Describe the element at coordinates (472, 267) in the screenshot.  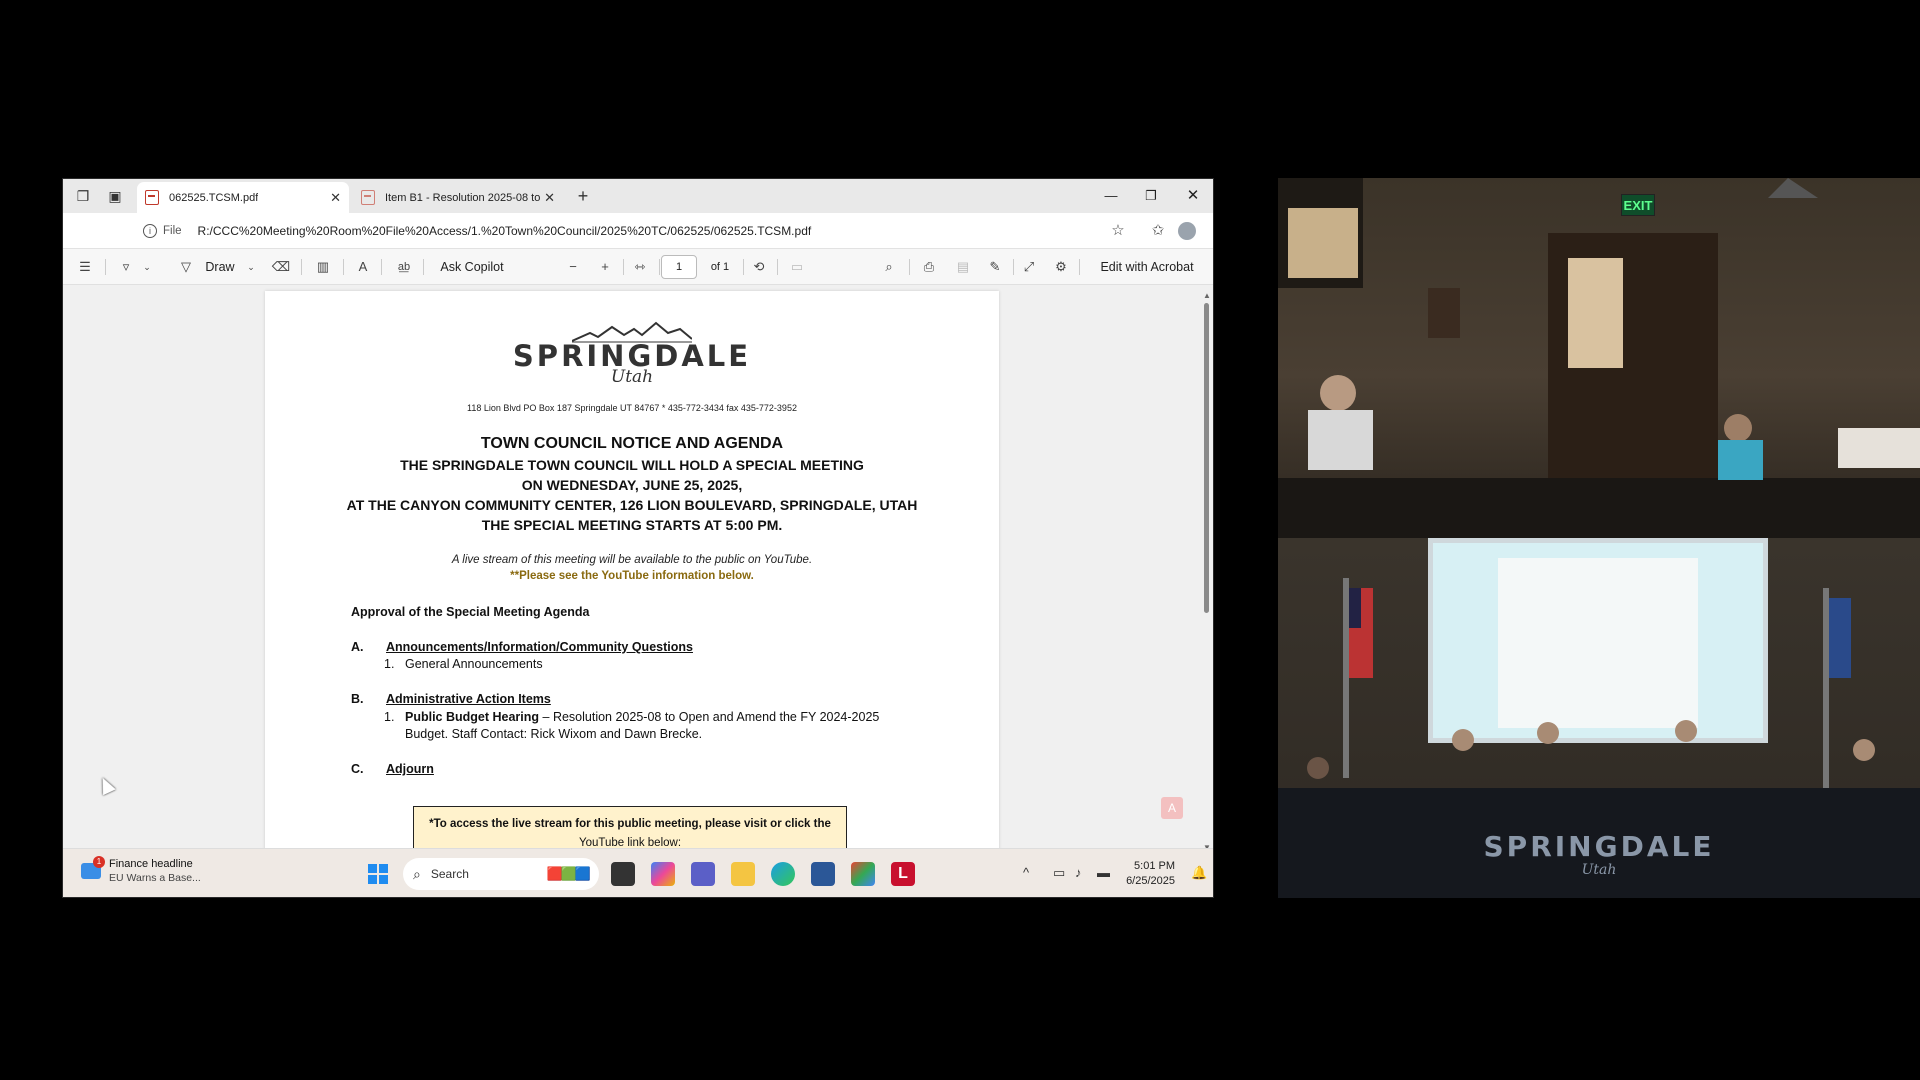
I see `ask-copilot-button: Ask Copilot` at that location.